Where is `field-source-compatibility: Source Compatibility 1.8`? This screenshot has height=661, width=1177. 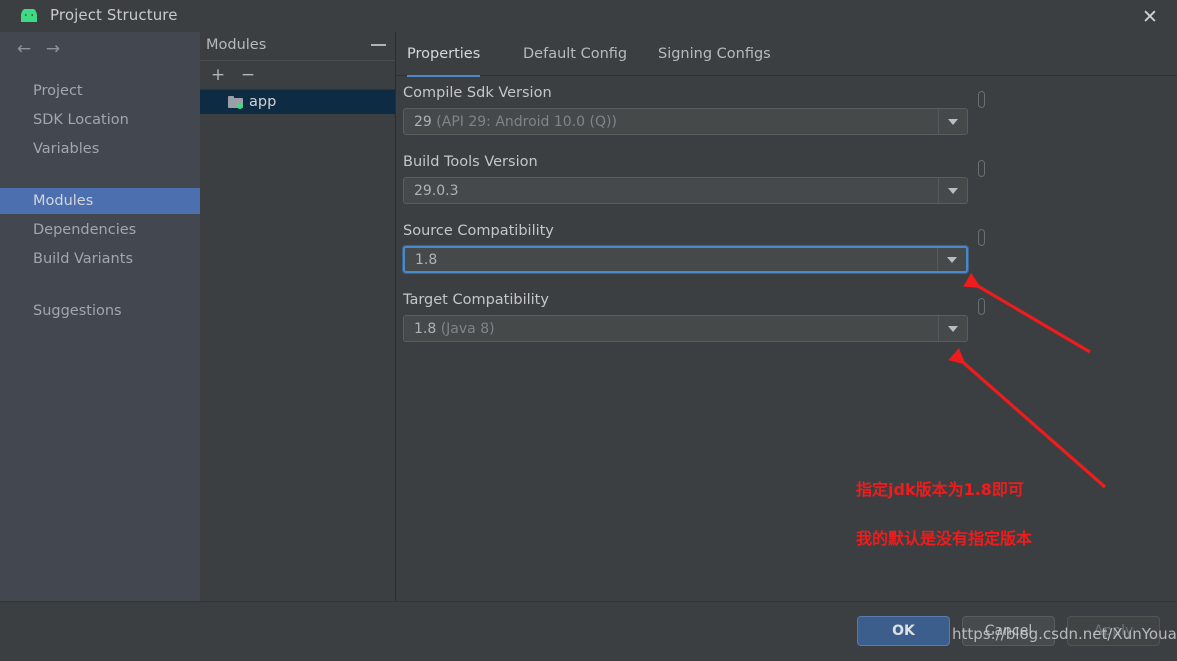
field-source-compatibility: Source Compatibility 1.8 is located at coordinates (703, 248).